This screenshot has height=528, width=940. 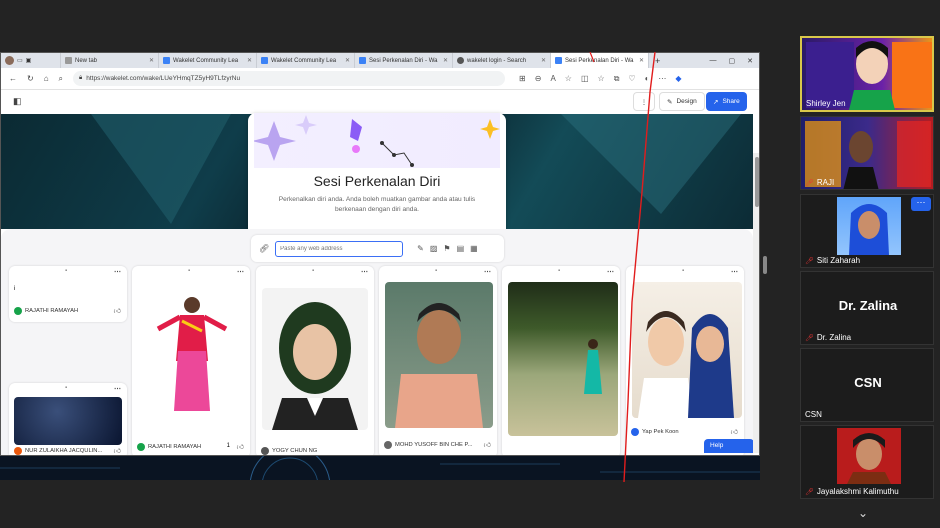 What do you see at coordinates (678, 79) in the screenshot?
I see `copilot-icon: ◆` at bounding box center [678, 79].